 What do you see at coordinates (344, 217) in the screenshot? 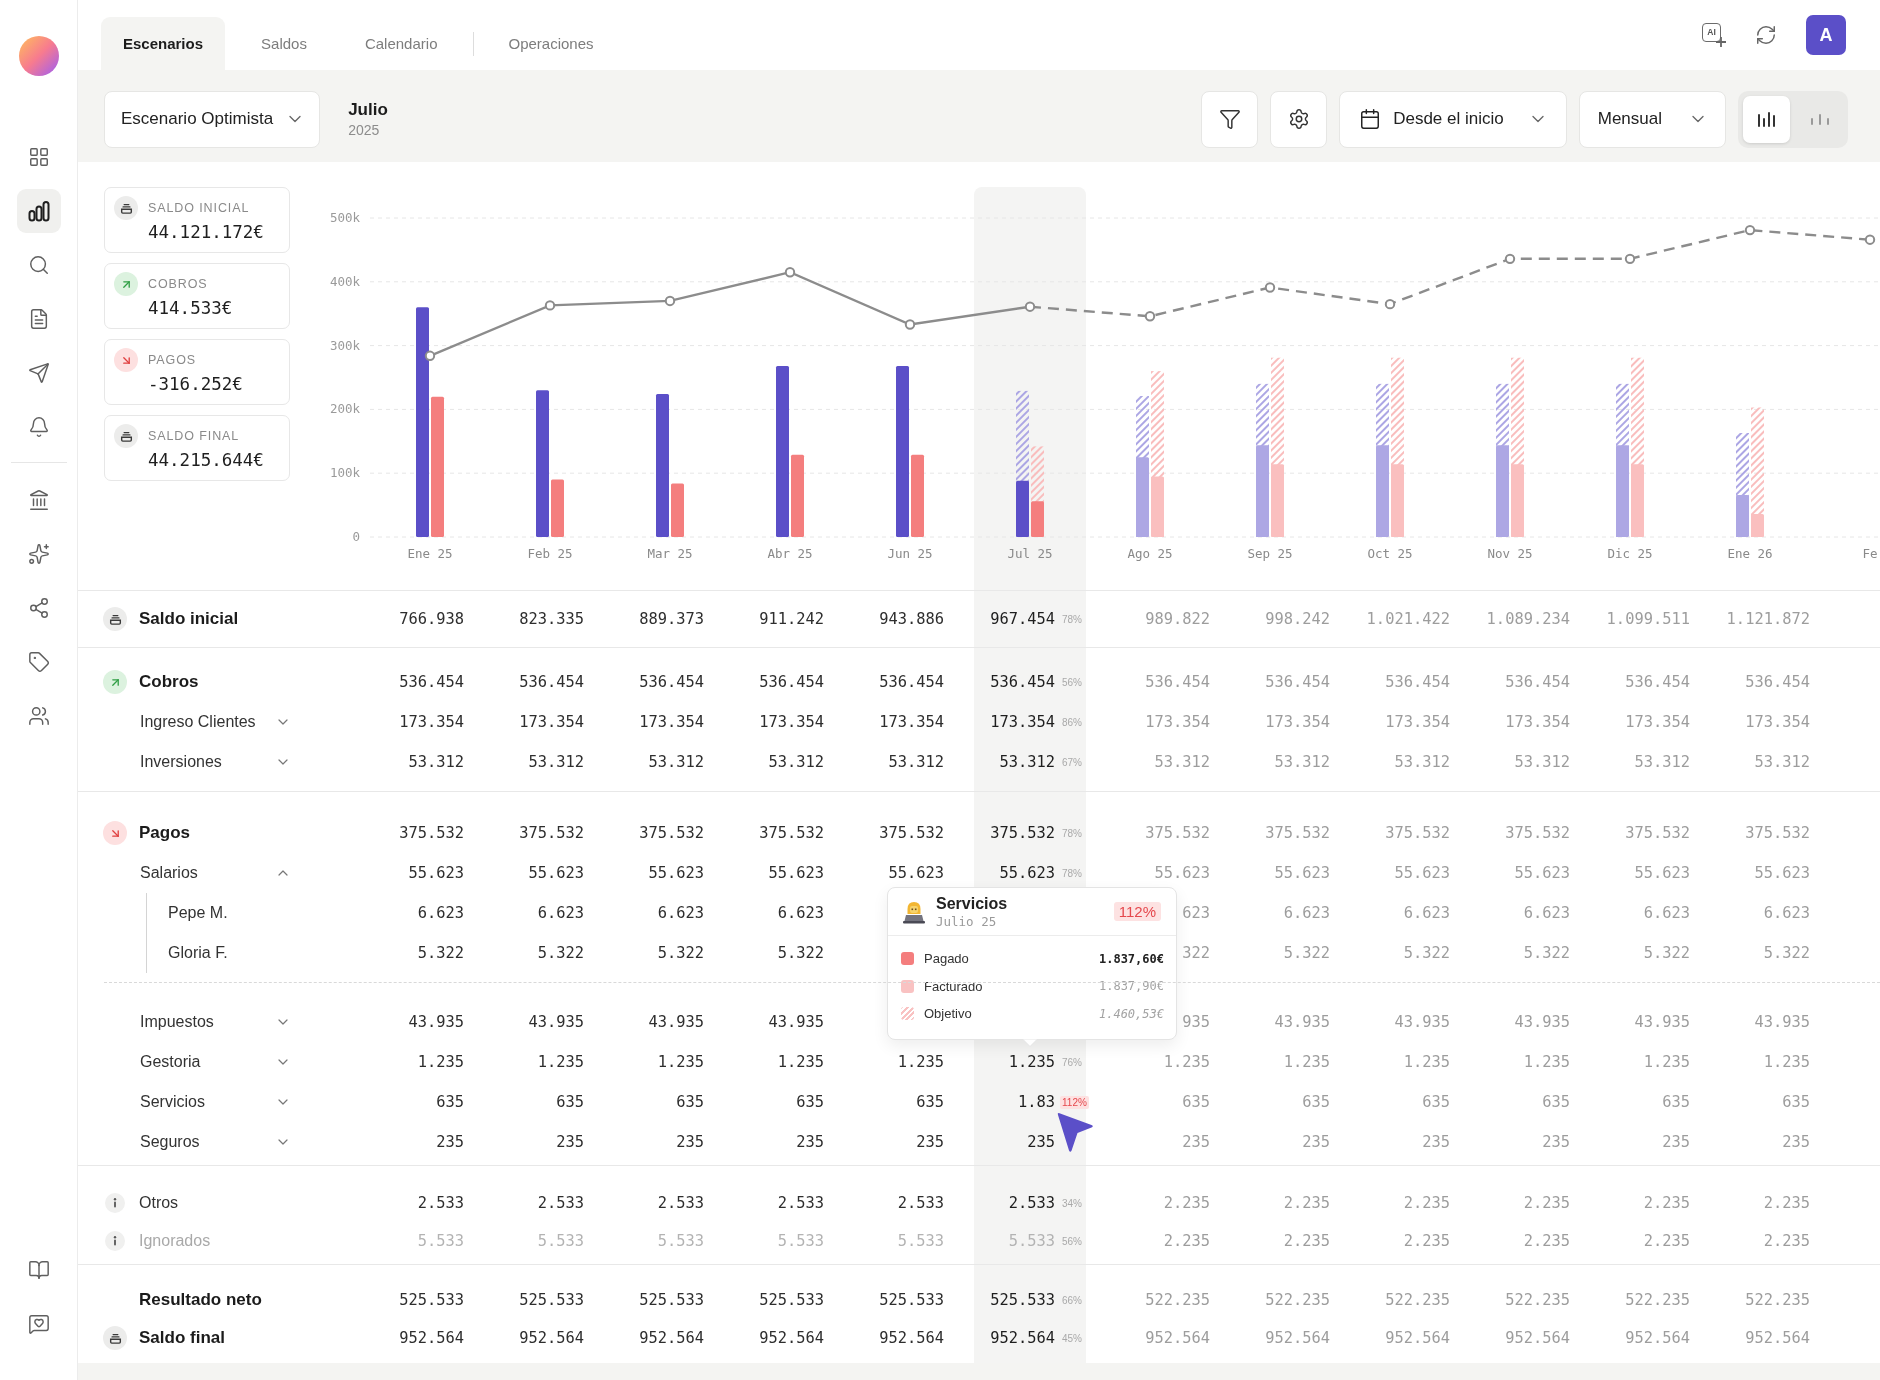
I see `tick-label: 500k` at bounding box center [344, 217].